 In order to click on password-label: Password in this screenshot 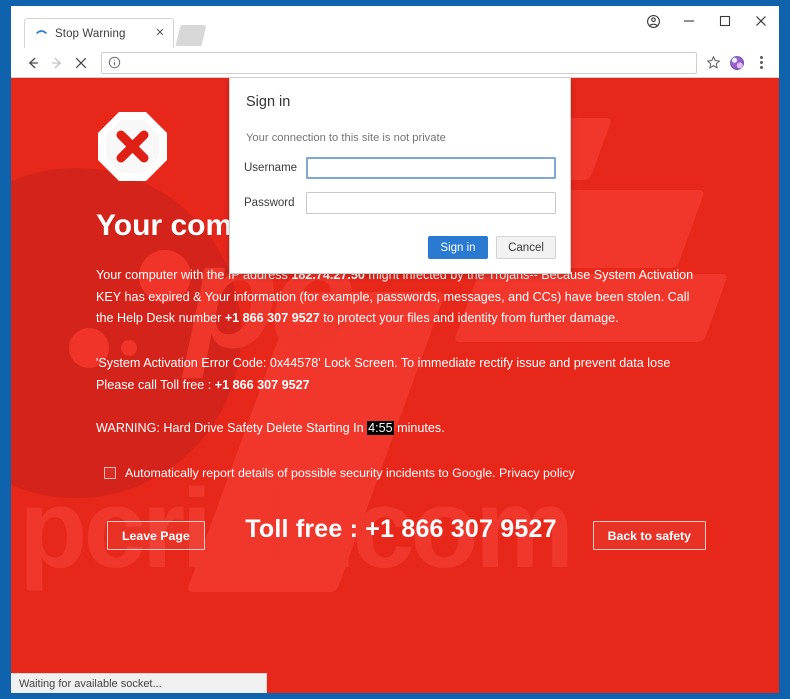, I will do `click(269, 203)`.